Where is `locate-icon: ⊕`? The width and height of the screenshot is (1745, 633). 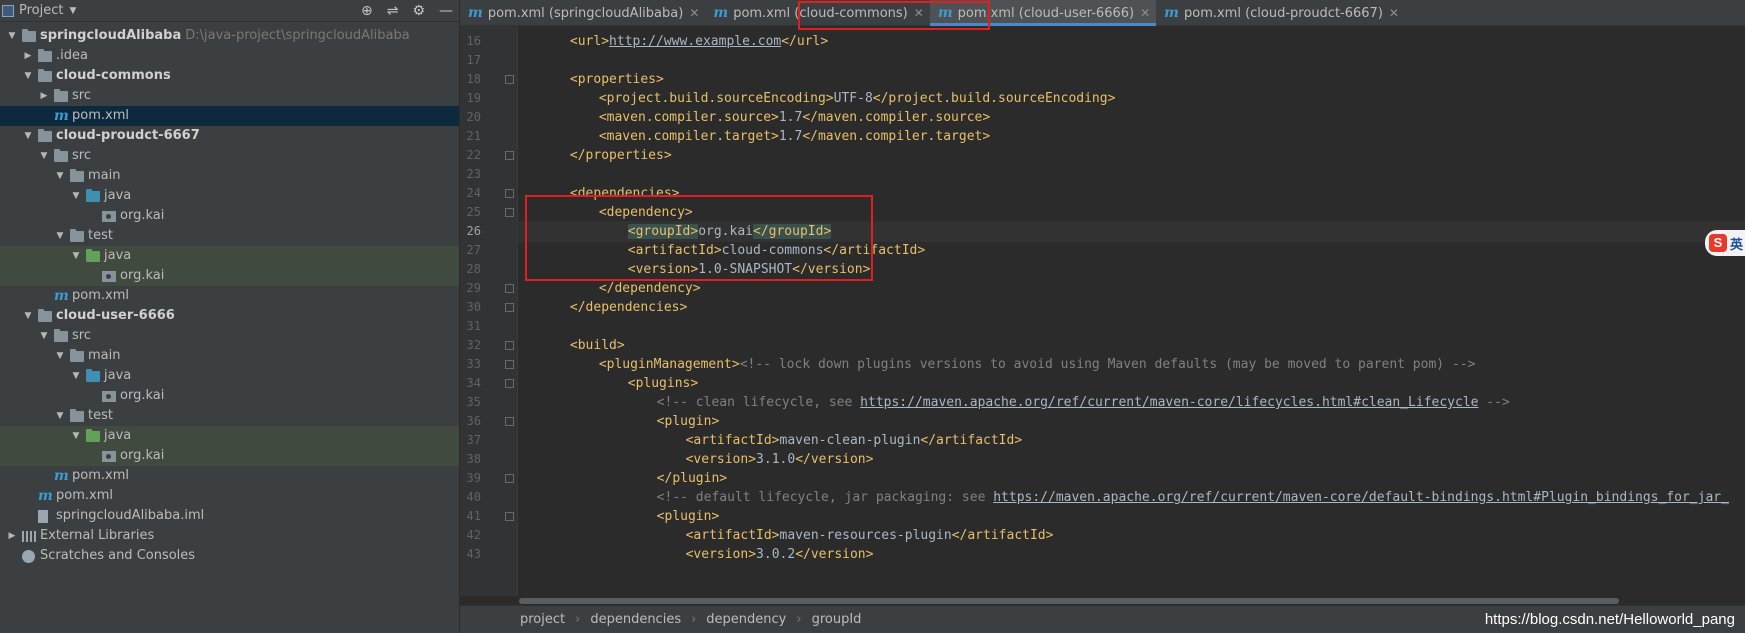
locate-icon: ⊕ is located at coordinates (367, 11).